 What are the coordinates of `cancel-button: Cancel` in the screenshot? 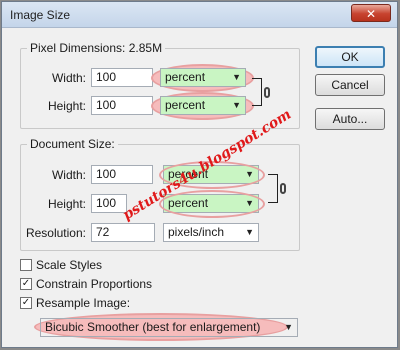 It's located at (350, 85).